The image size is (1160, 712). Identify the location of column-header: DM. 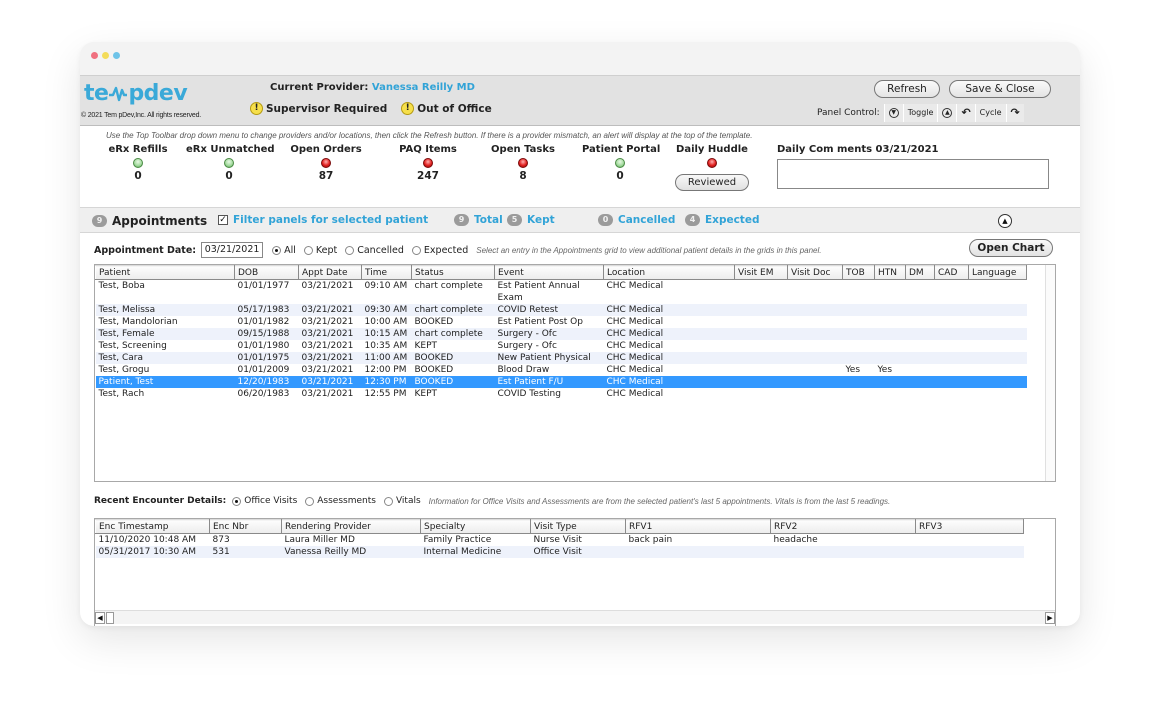
(920, 272).